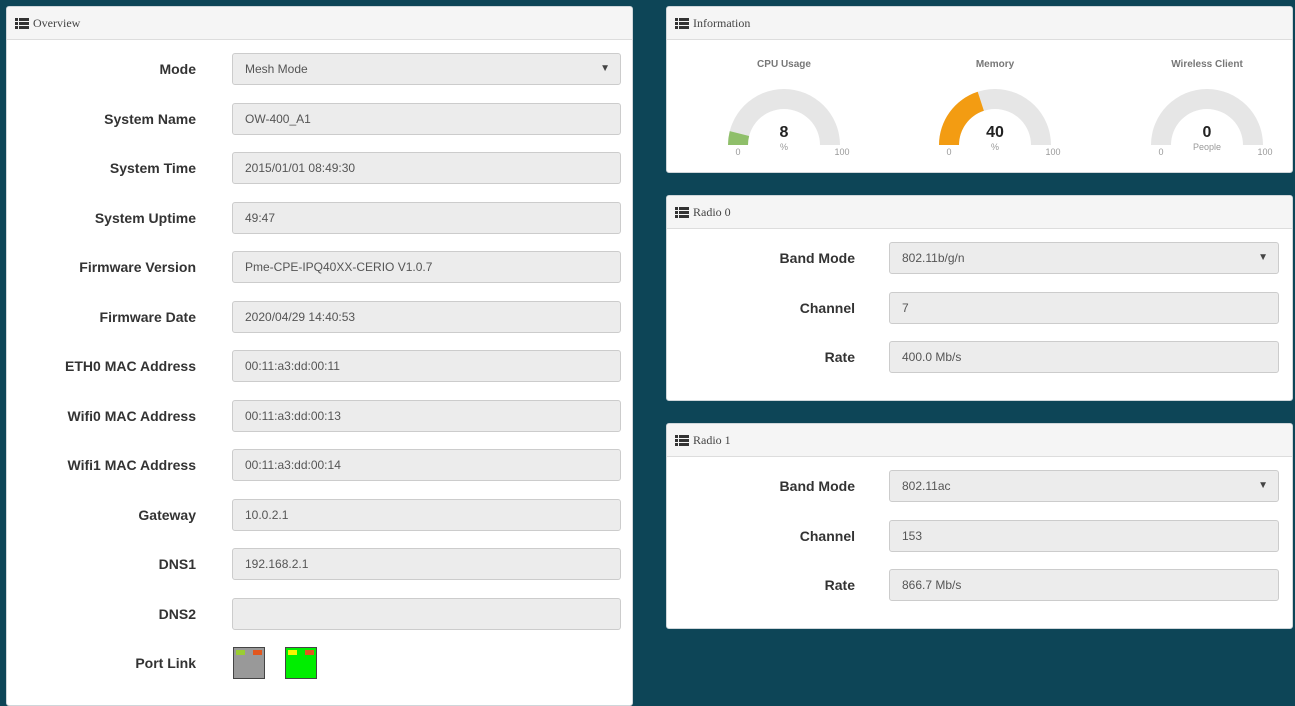  Describe the element at coordinates (979, 440) in the screenshot. I see `radio-header: Radio 1` at that location.